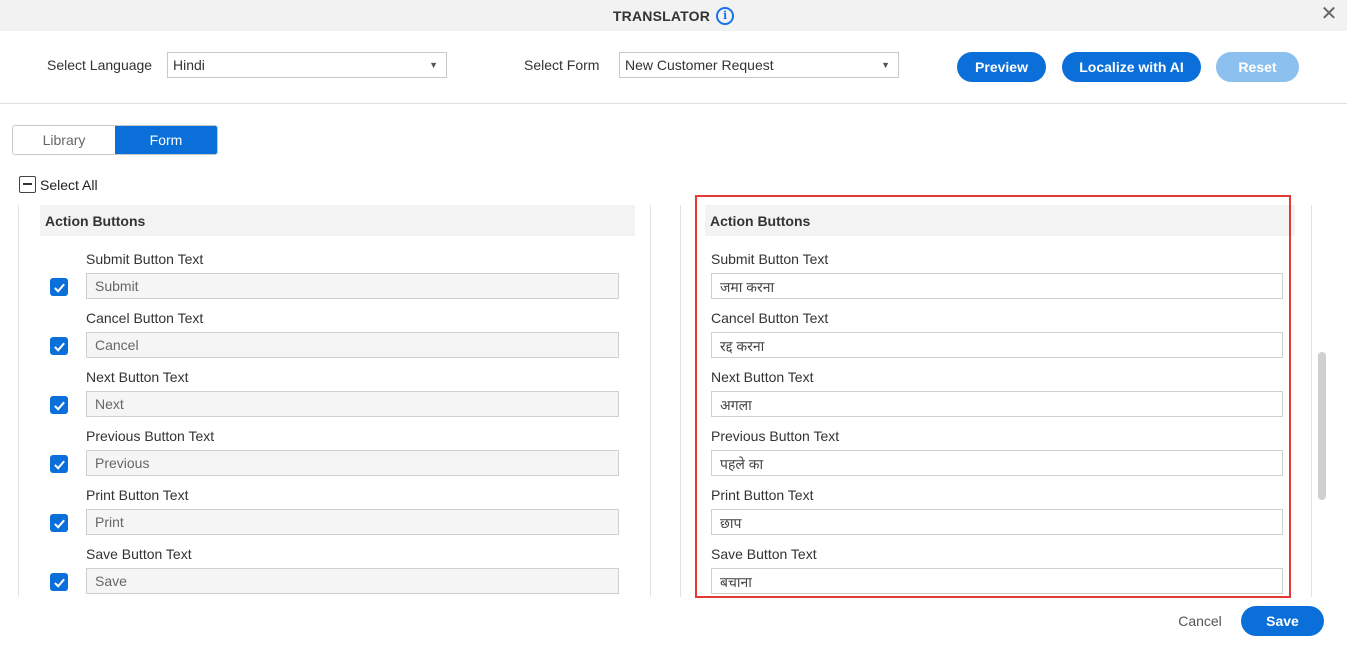  Describe the element at coordinates (764, 554) in the screenshot. I see `target-field-label: Save Button Text` at that location.